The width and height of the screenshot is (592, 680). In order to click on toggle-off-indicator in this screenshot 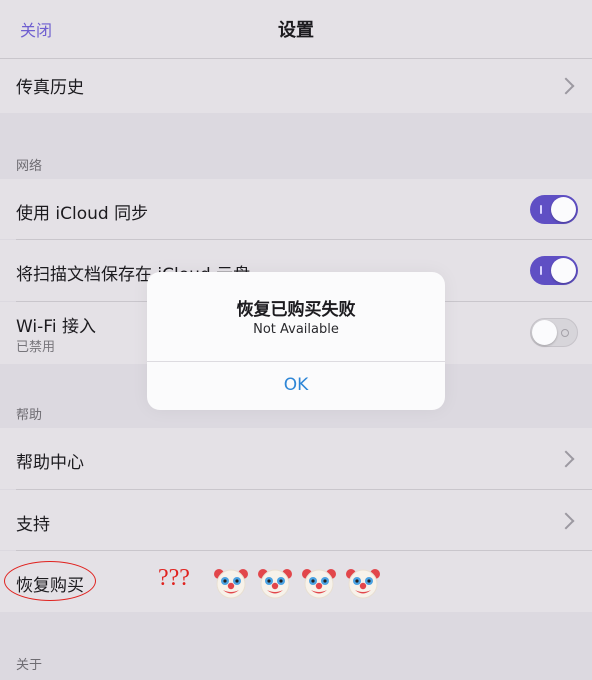, I will do `click(565, 333)`.